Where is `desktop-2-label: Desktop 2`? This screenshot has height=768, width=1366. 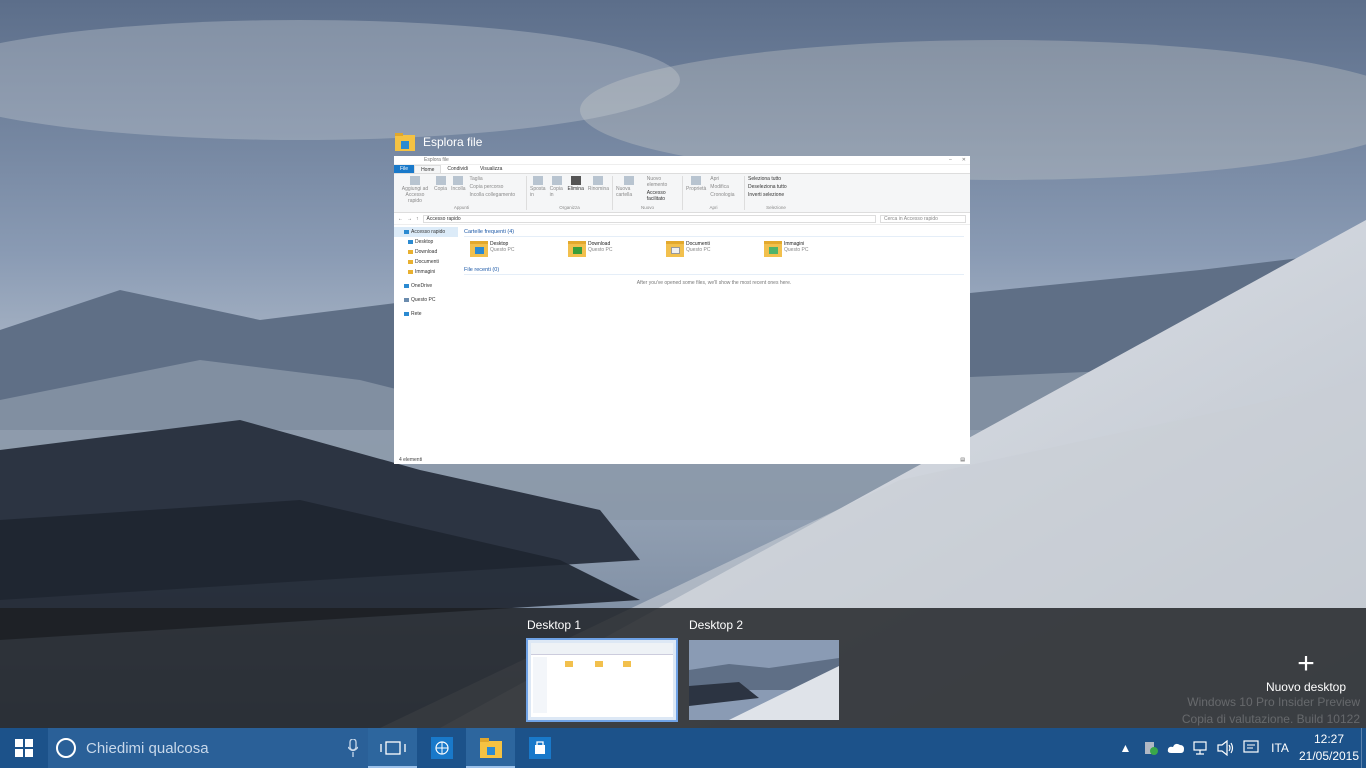 desktop-2-label: Desktop 2 is located at coordinates (716, 625).